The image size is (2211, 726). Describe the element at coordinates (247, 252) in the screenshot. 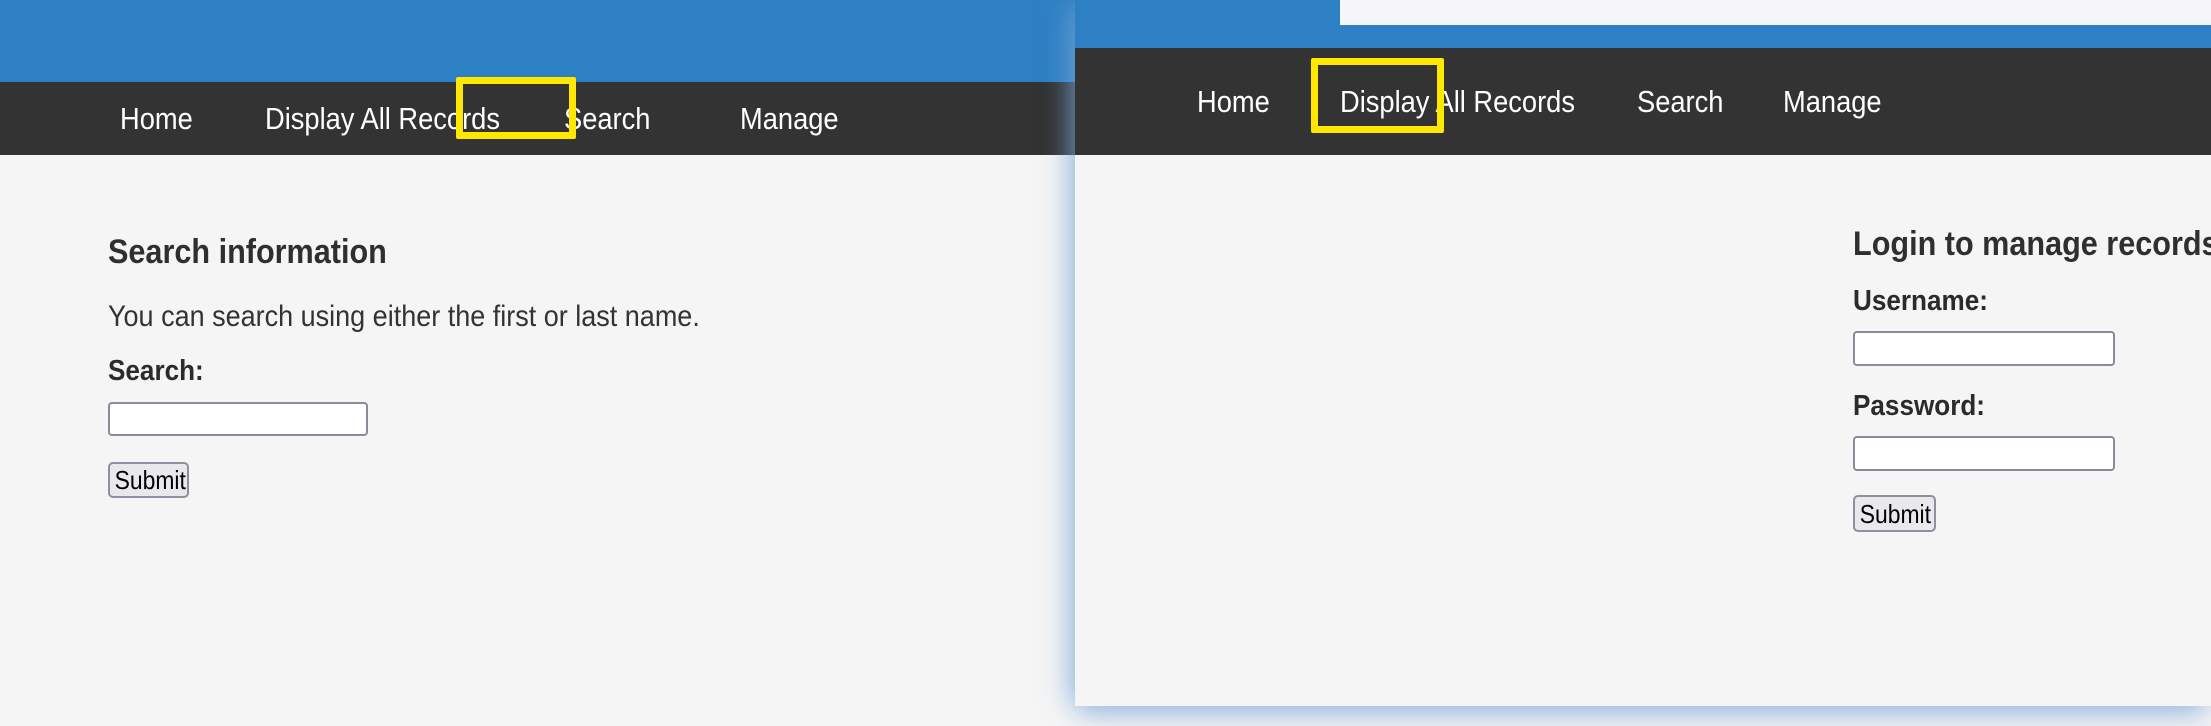

I see `page-title: Search information` at that location.